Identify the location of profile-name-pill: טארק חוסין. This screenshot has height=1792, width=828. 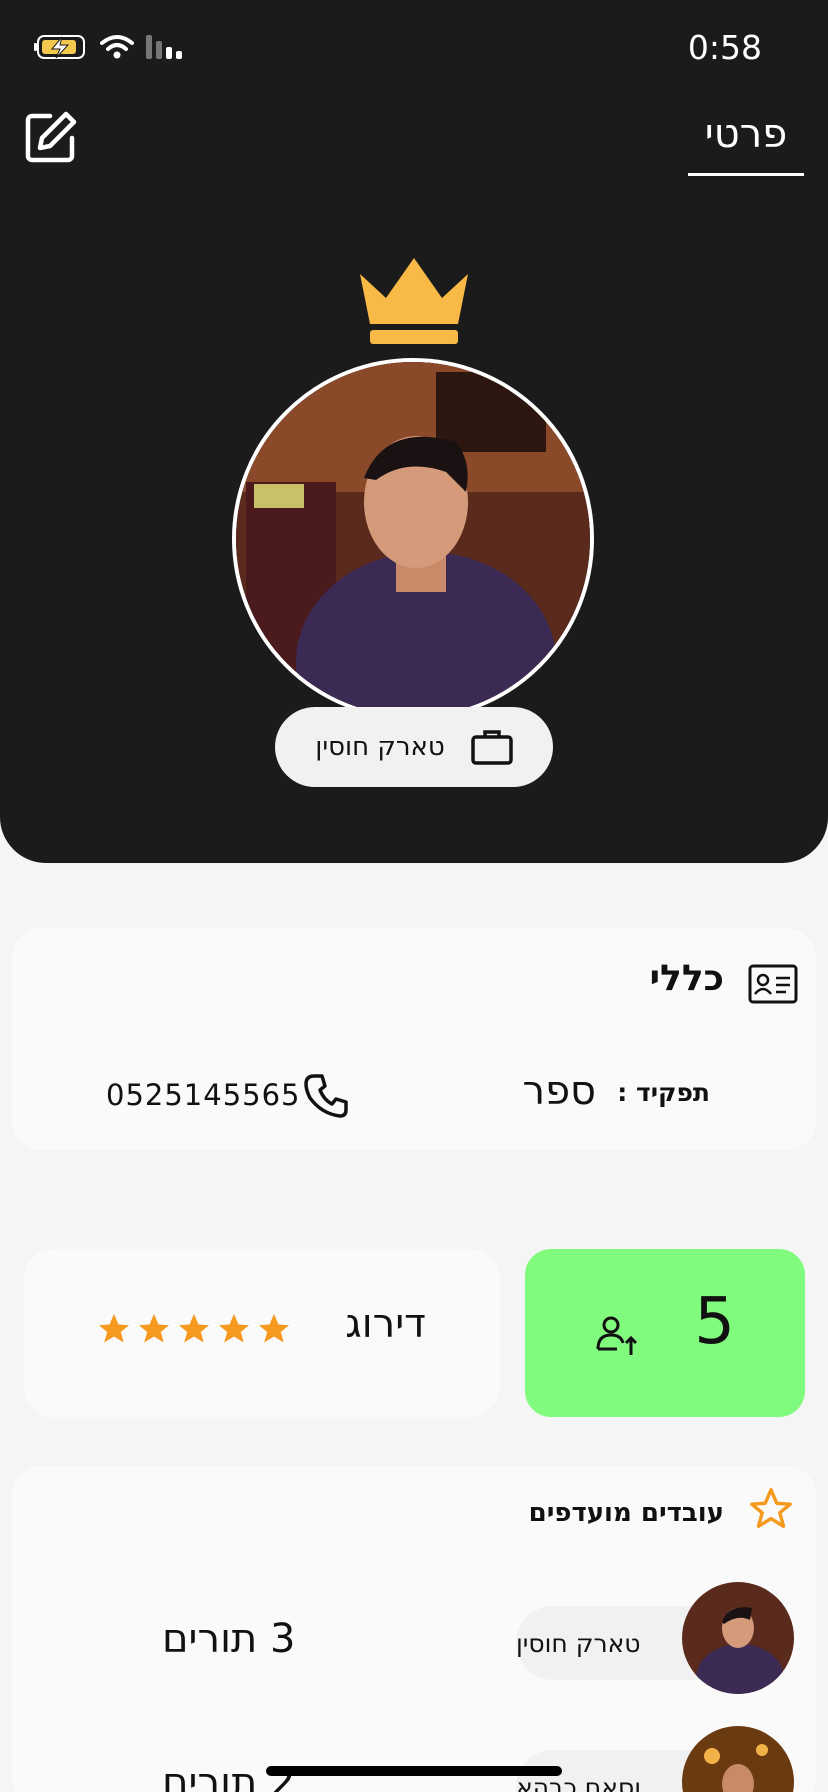
(414, 747).